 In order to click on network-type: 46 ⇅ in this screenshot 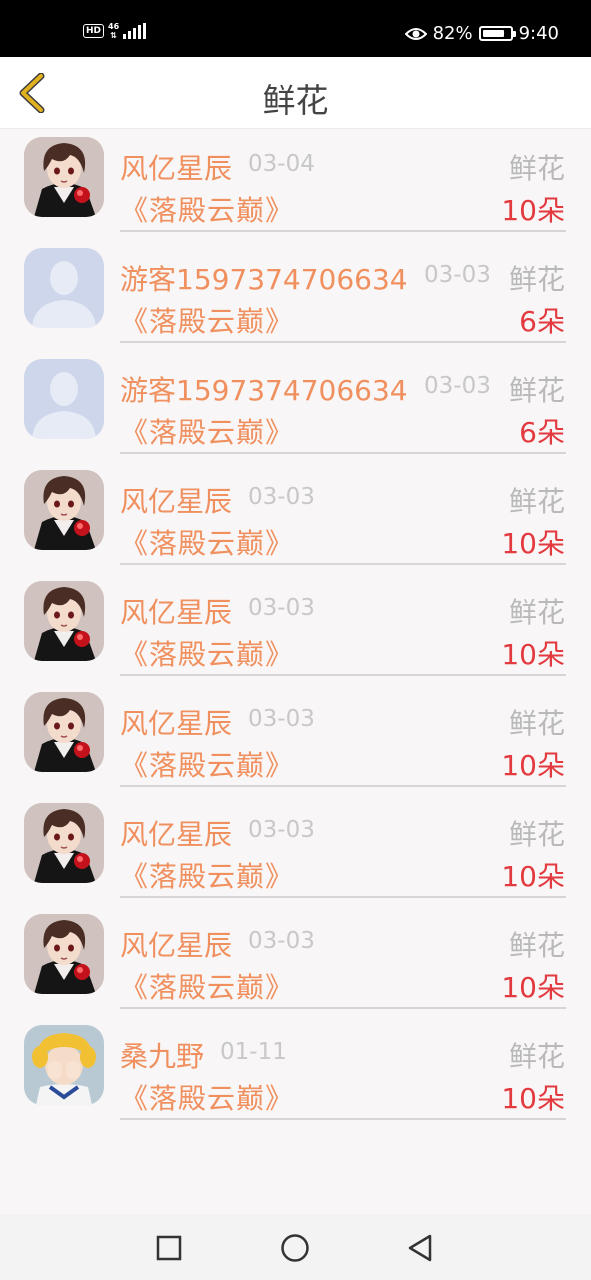, I will do `click(113, 31)`.